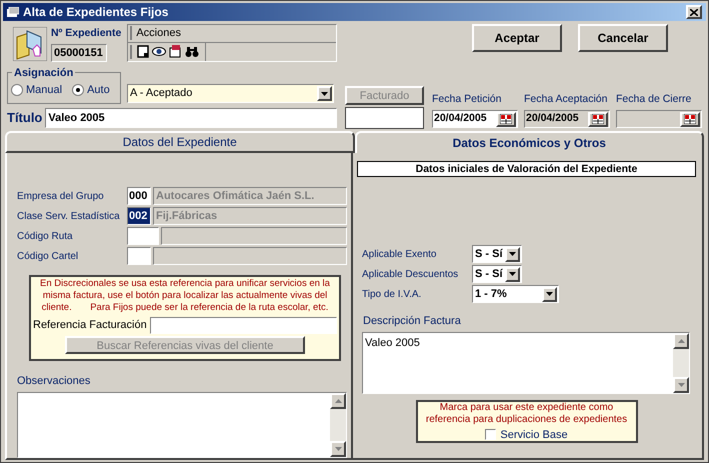 Image resolution: width=709 pixels, height=463 pixels. What do you see at coordinates (182, 425) in the screenshot?
I see `observaciones-field` at bounding box center [182, 425].